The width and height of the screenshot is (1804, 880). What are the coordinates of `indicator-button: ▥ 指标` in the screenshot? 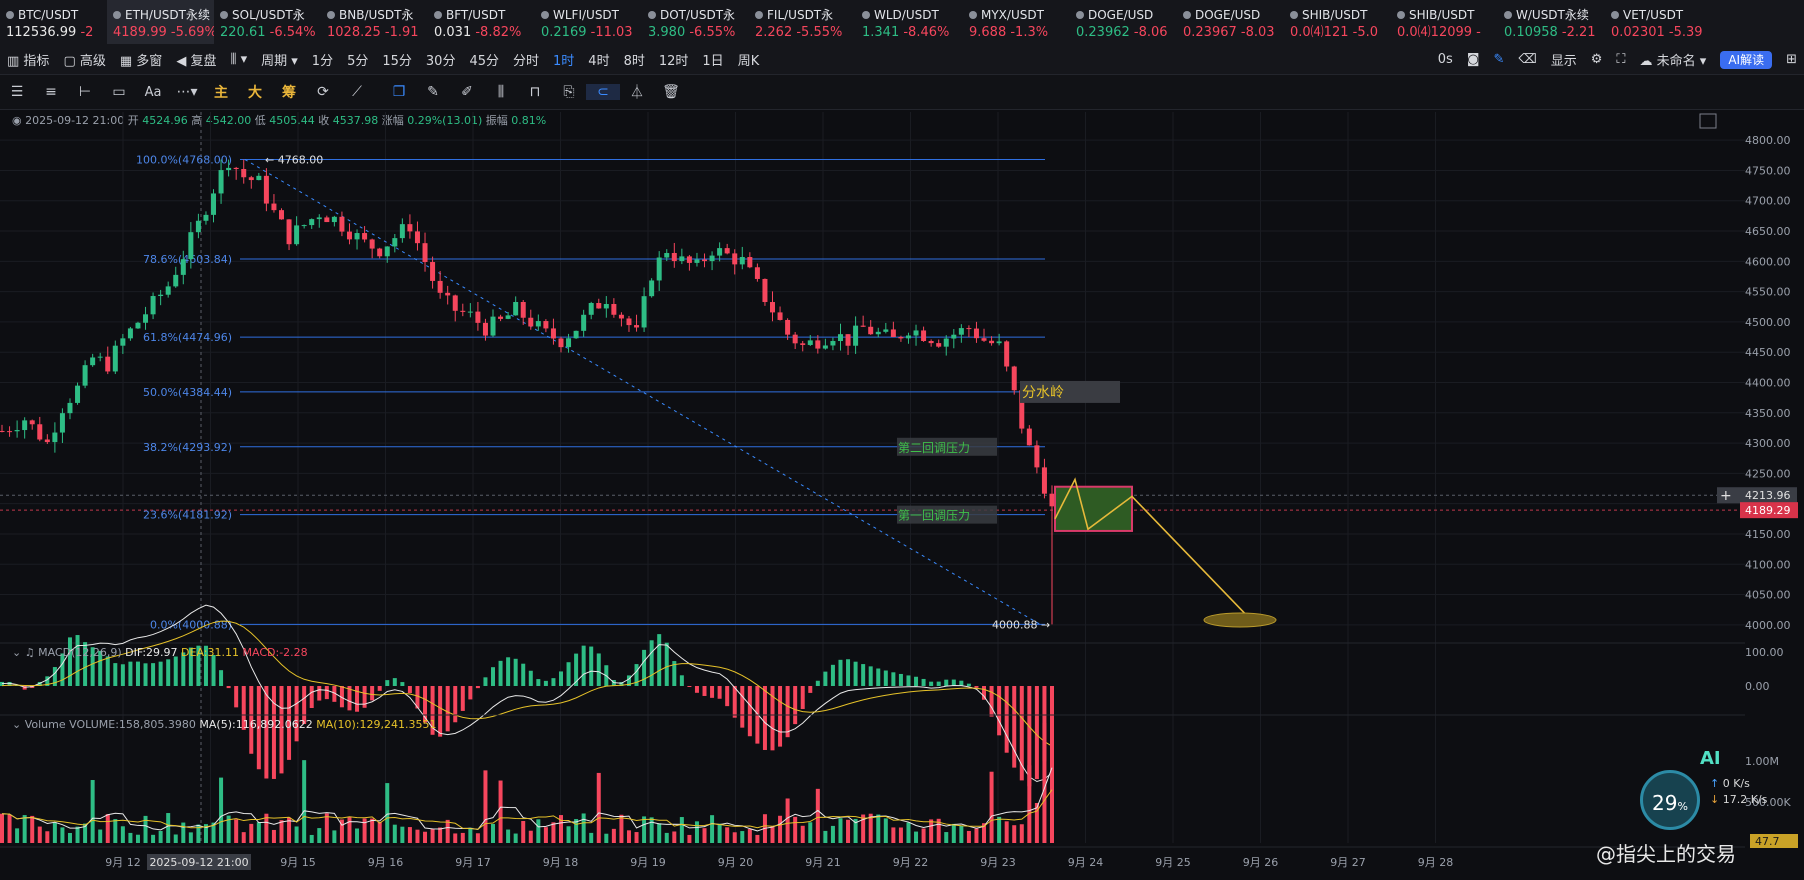 It's located at (28, 59).